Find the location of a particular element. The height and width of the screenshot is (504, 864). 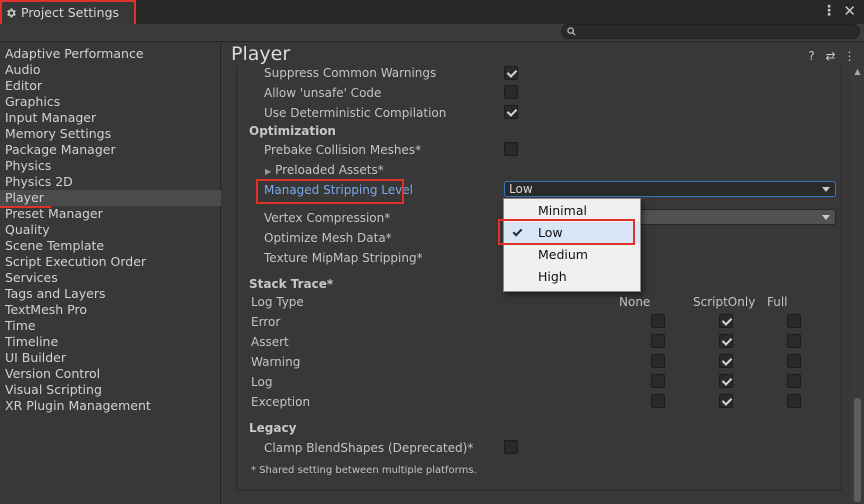

tab-project-settings: Project Settings is located at coordinates (68, 12).